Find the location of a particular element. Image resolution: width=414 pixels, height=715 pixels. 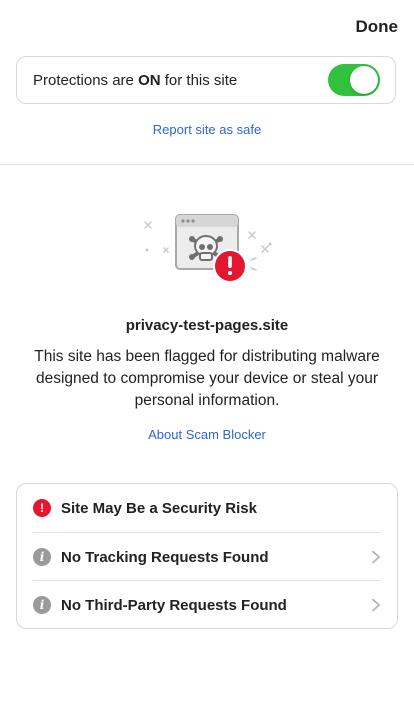

alert-icon: ! is located at coordinates (42, 508).